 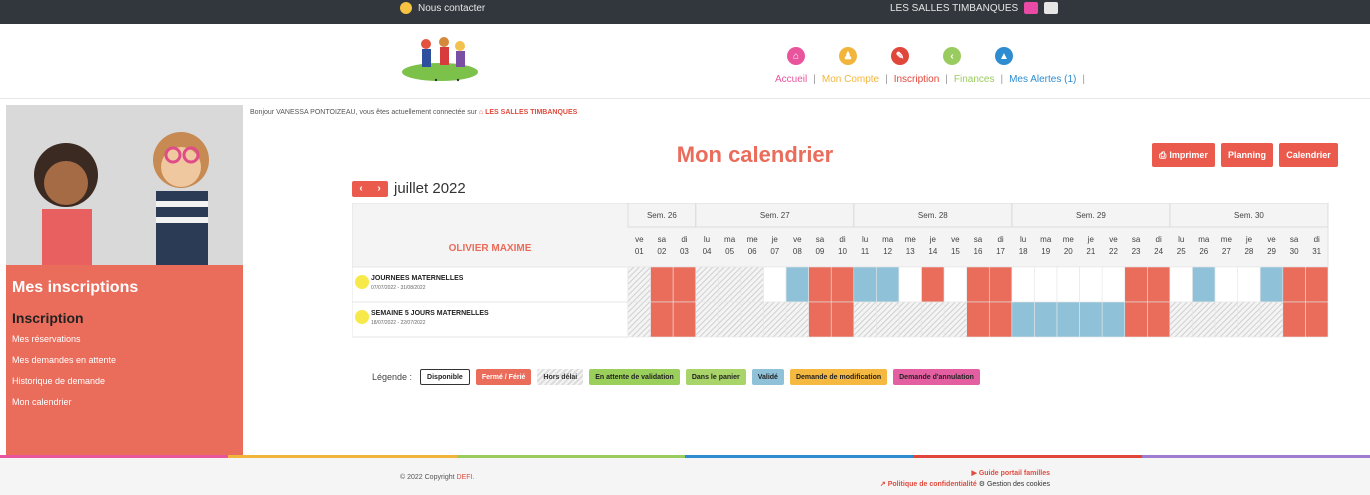 I want to click on external-link-icon: ↗, so click(x=882, y=484).